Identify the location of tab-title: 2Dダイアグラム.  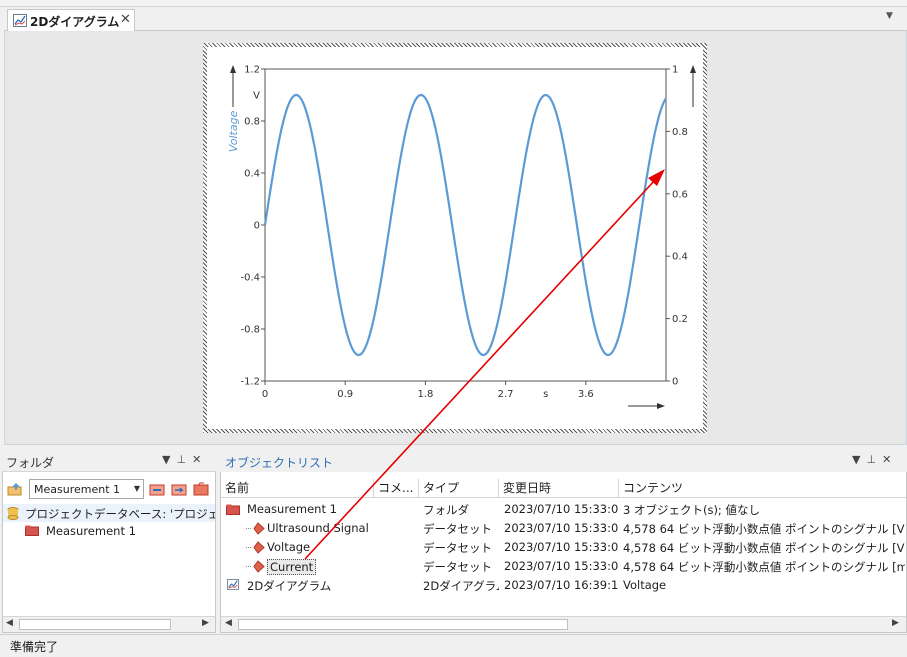
(75, 22).